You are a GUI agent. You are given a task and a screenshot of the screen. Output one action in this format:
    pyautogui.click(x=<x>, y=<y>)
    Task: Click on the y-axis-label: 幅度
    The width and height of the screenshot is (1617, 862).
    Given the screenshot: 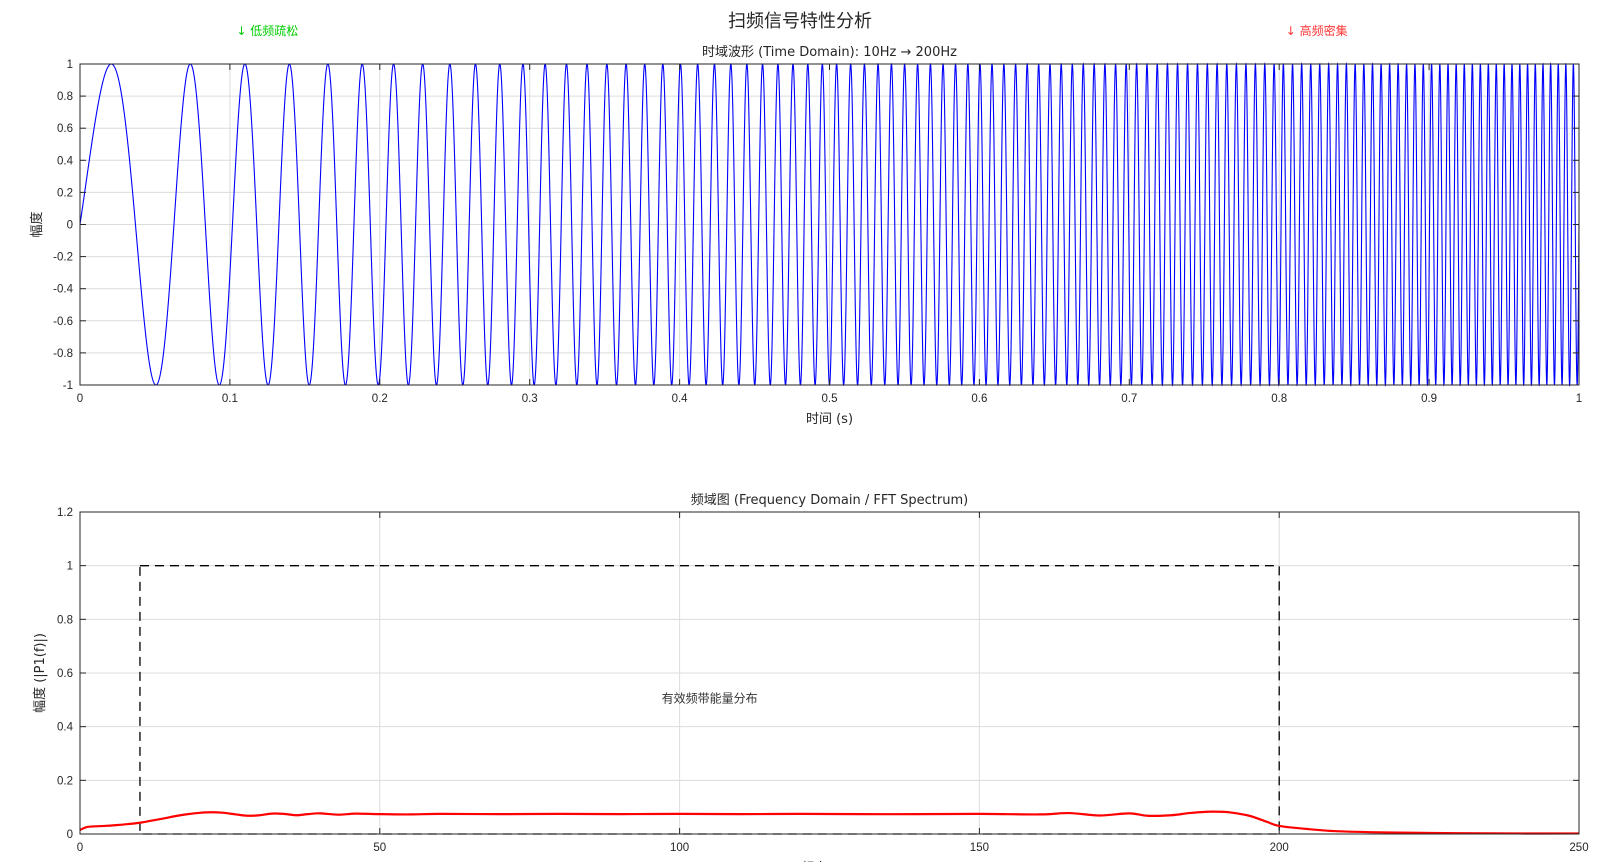 What is the action you would take?
    pyautogui.click(x=37, y=224)
    